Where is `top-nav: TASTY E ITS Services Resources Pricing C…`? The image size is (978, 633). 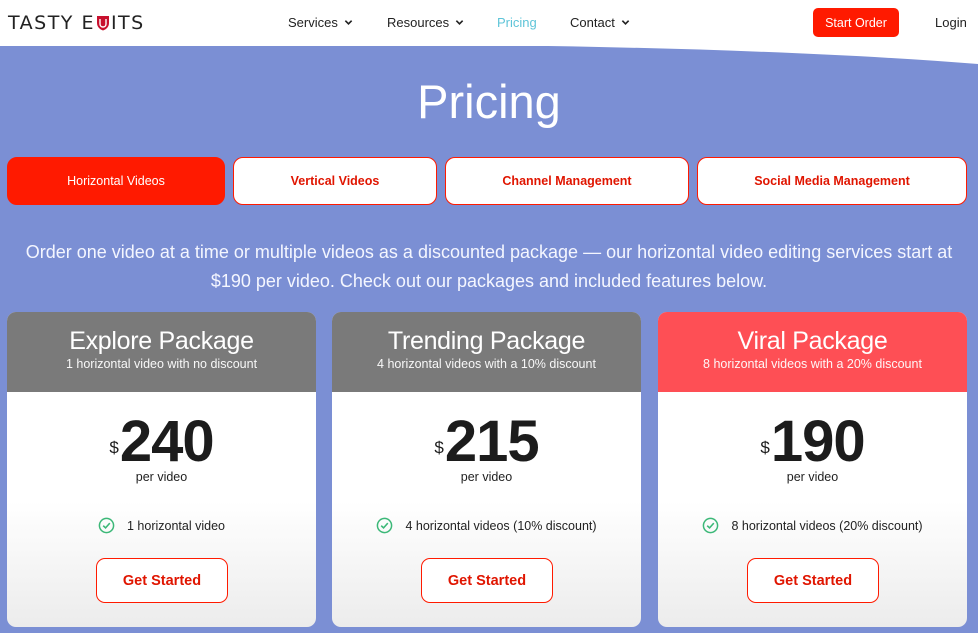
top-nav: TASTY E ITS Services Resources Pricing C… is located at coordinates (489, 23).